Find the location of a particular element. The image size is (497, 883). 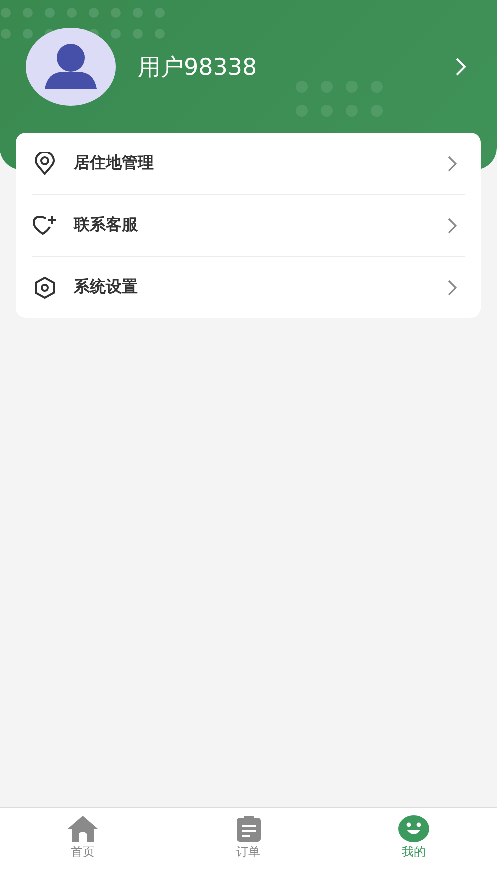

username: 用户98338 is located at coordinates (296, 67).